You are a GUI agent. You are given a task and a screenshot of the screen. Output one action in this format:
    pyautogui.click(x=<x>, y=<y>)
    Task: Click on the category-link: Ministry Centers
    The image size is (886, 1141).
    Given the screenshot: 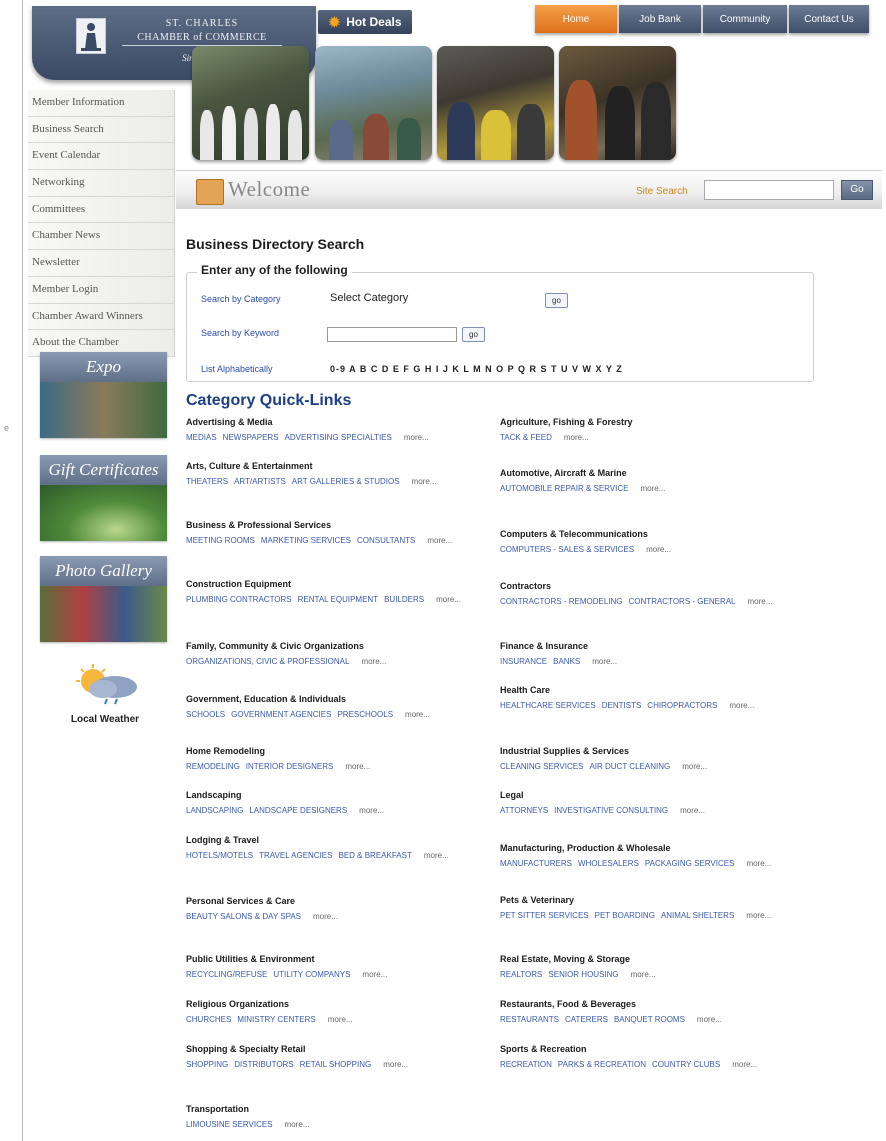 What is the action you would take?
    pyautogui.click(x=276, y=1019)
    